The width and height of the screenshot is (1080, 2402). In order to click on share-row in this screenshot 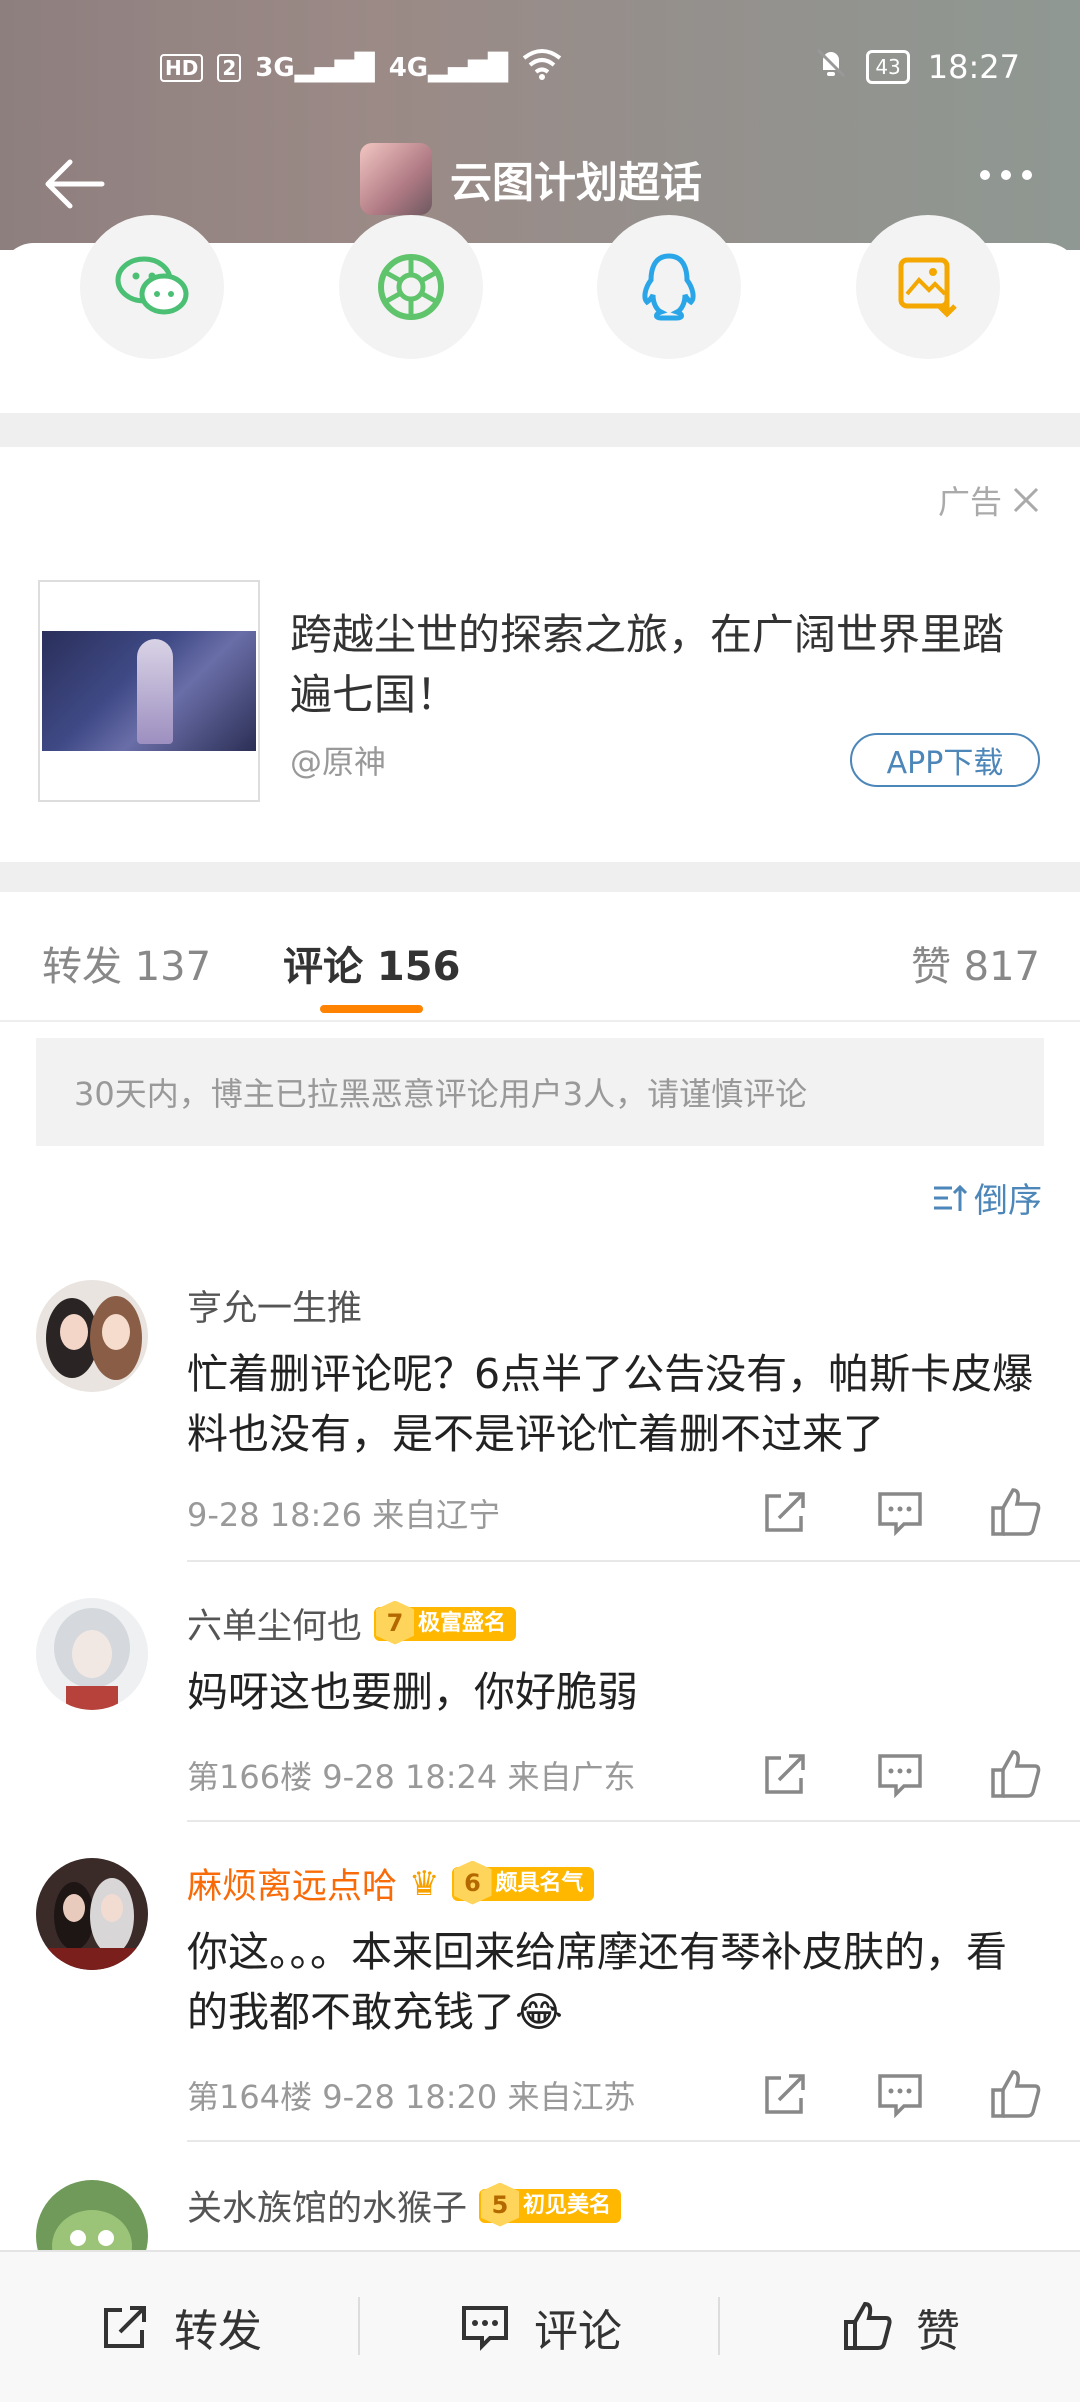, I will do `click(540, 294)`.